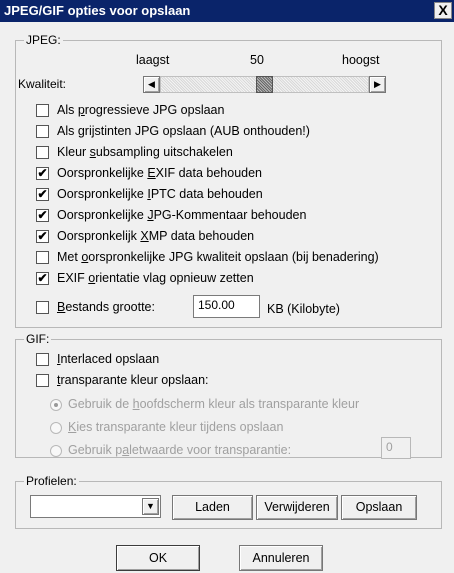  What do you see at coordinates (379, 507) in the screenshot?
I see `save-profile-button: Opslaan` at bounding box center [379, 507].